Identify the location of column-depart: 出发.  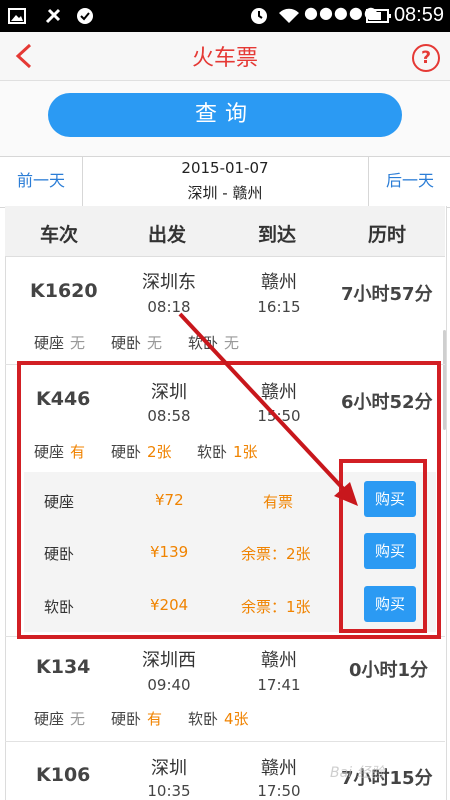
(167, 235).